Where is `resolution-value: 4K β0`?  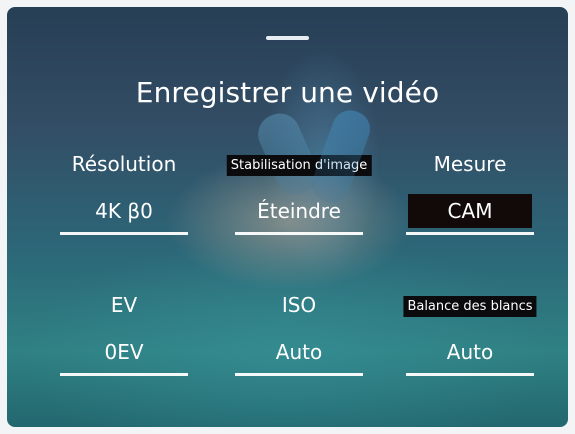
resolution-value: 4K β0 is located at coordinates (124, 211).